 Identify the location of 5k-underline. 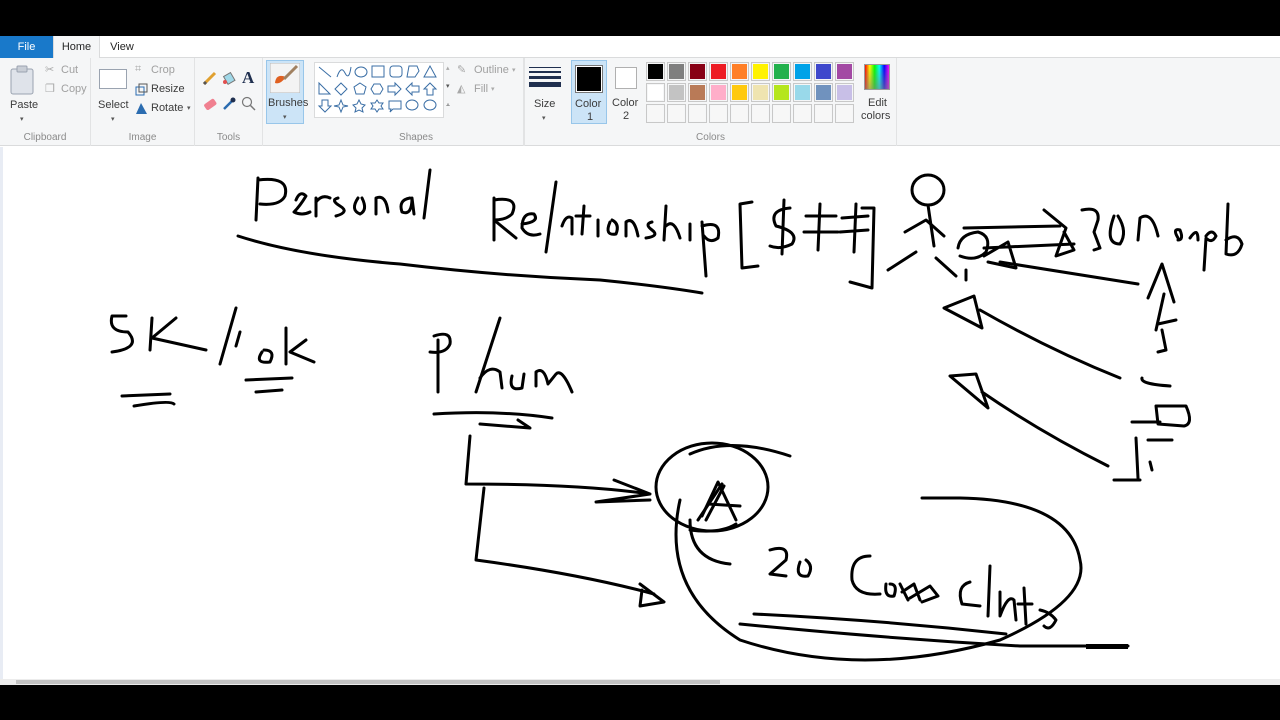
(148, 400).